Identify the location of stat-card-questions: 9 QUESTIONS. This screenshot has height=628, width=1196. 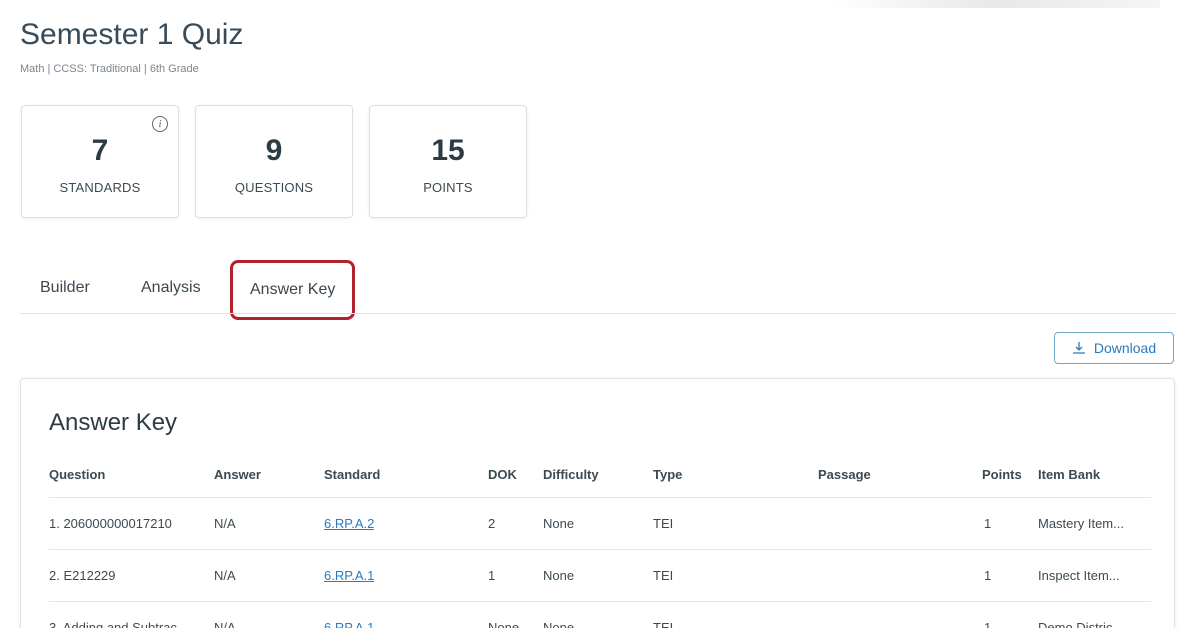
(274, 161).